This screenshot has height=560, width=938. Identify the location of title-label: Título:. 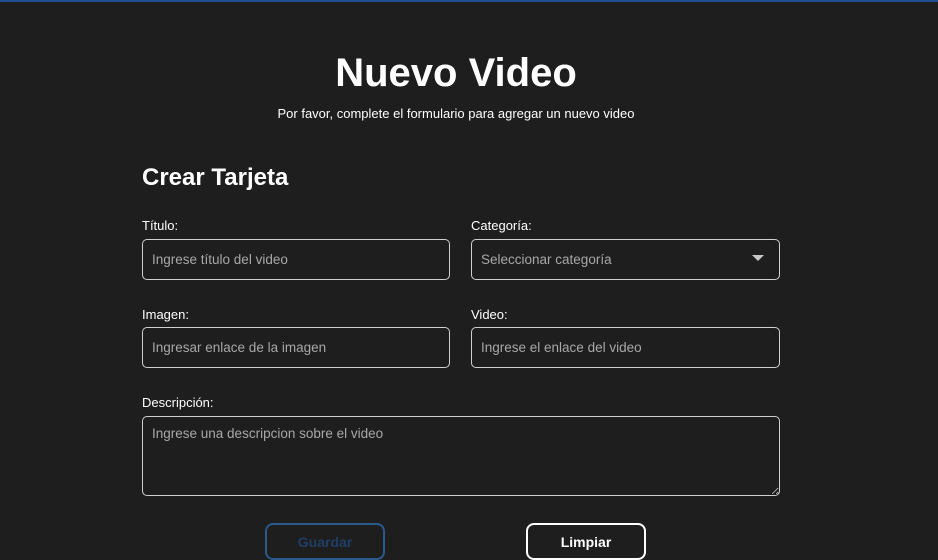
(160, 225).